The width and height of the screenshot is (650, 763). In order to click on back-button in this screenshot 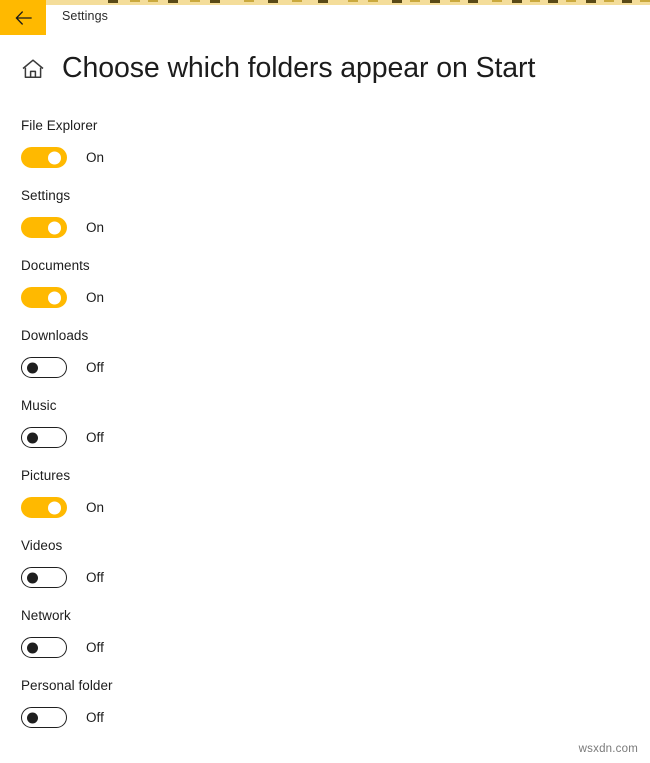, I will do `click(23, 17)`.